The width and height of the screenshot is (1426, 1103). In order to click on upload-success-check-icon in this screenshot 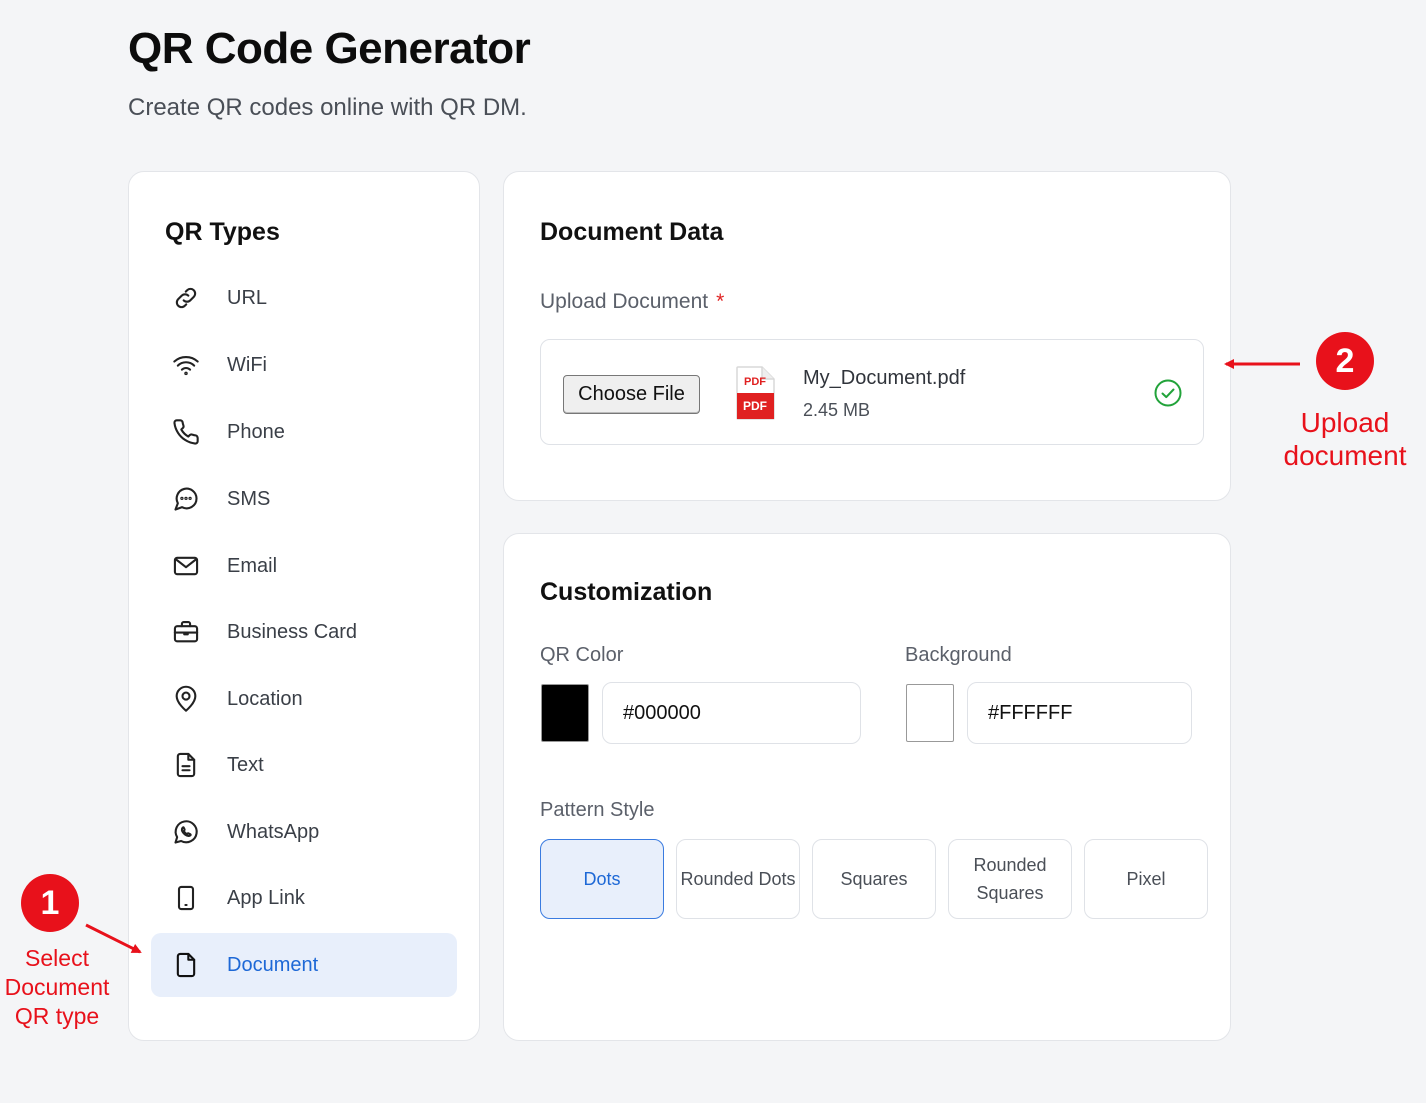, I will do `click(1168, 393)`.